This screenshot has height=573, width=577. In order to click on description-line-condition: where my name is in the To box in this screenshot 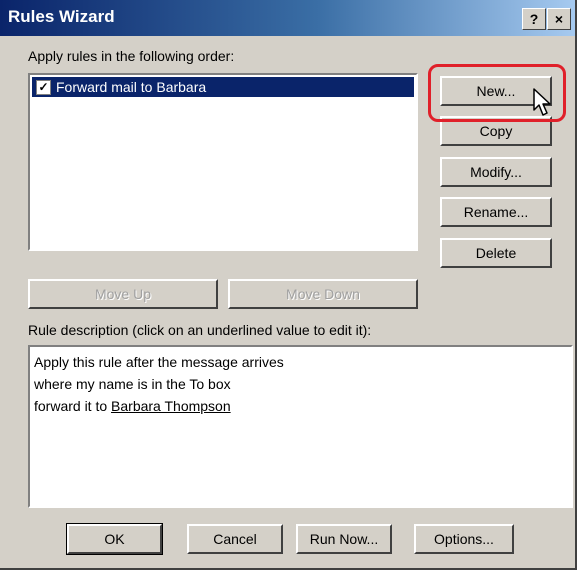, I will do `click(132, 384)`.